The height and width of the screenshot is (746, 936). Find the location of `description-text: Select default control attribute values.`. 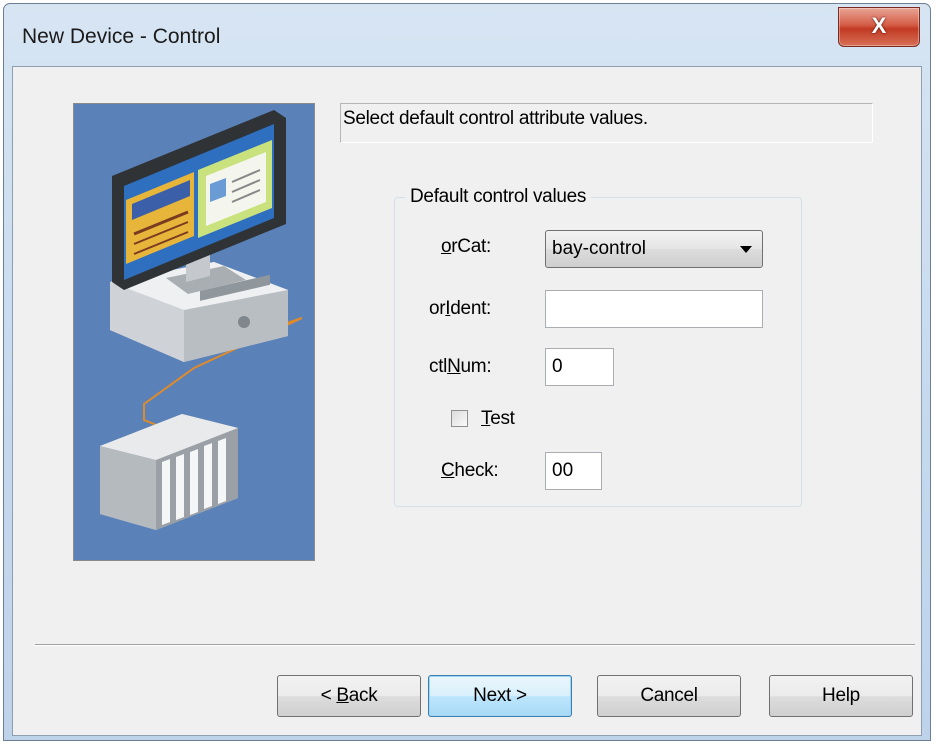

description-text: Select default control attribute values. is located at coordinates (495, 118).